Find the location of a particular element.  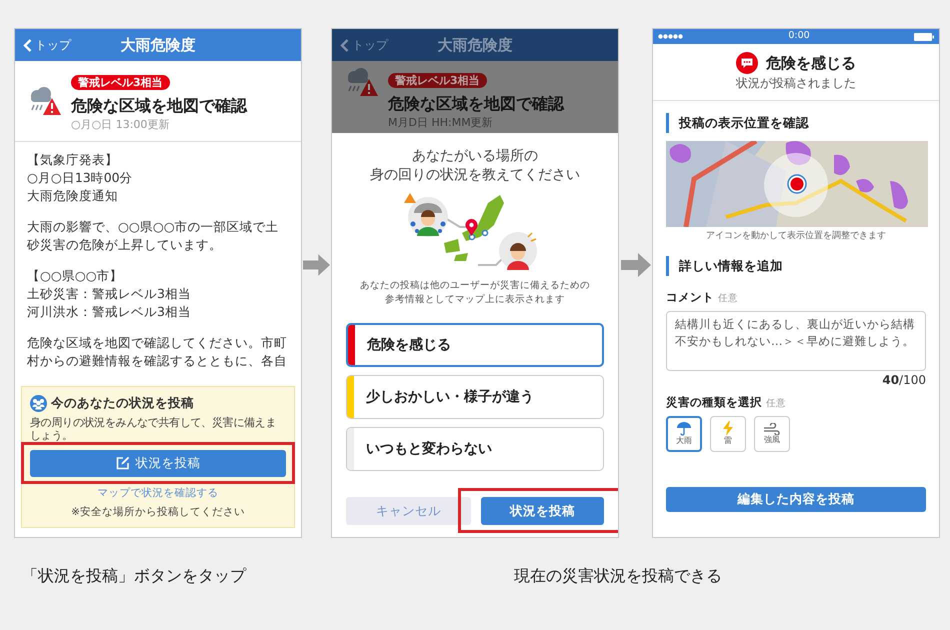

section-heading: 投稿の表示位置を確認 is located at coordinates (796, 123).